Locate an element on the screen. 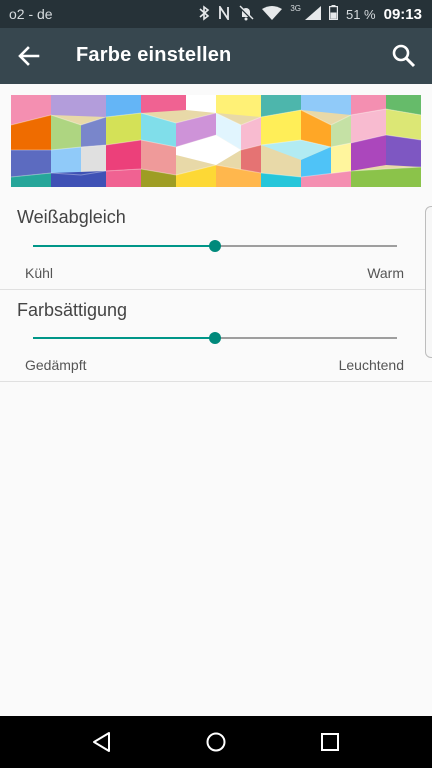  saturation-slider-thumb is located at coordinates (215, 338).